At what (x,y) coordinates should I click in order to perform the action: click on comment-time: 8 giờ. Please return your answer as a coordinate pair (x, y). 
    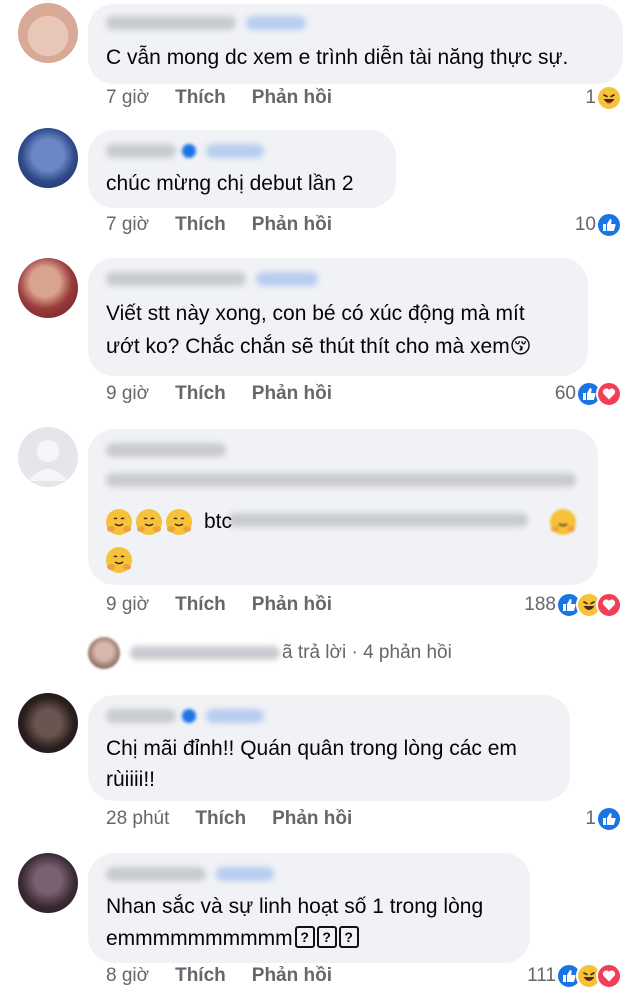
    Looking at the image, I should click on (127, 976).